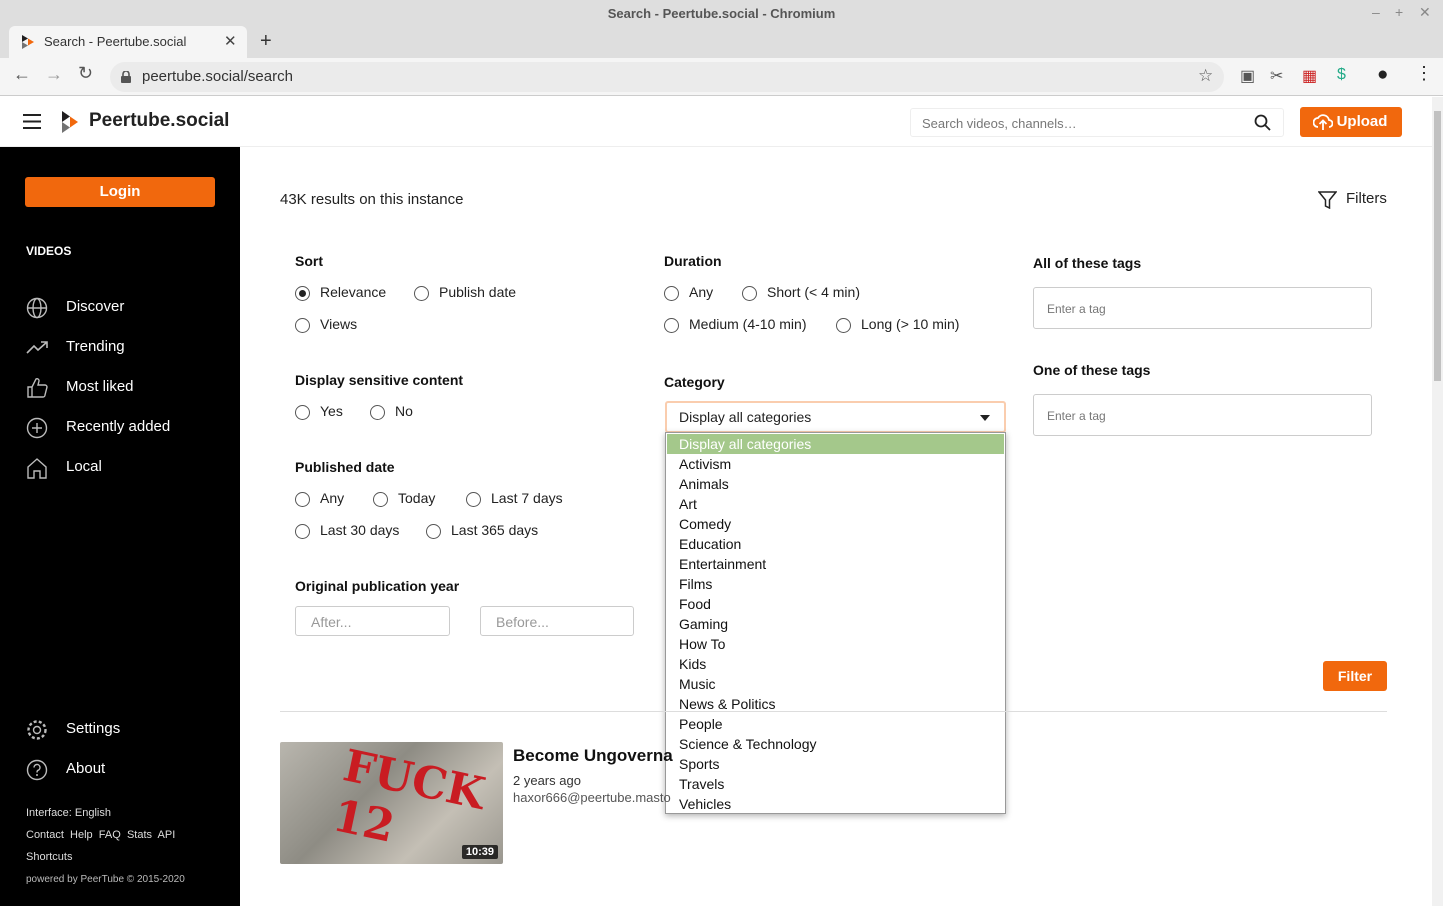  I want to click on lock-icon, so click(126, 77).